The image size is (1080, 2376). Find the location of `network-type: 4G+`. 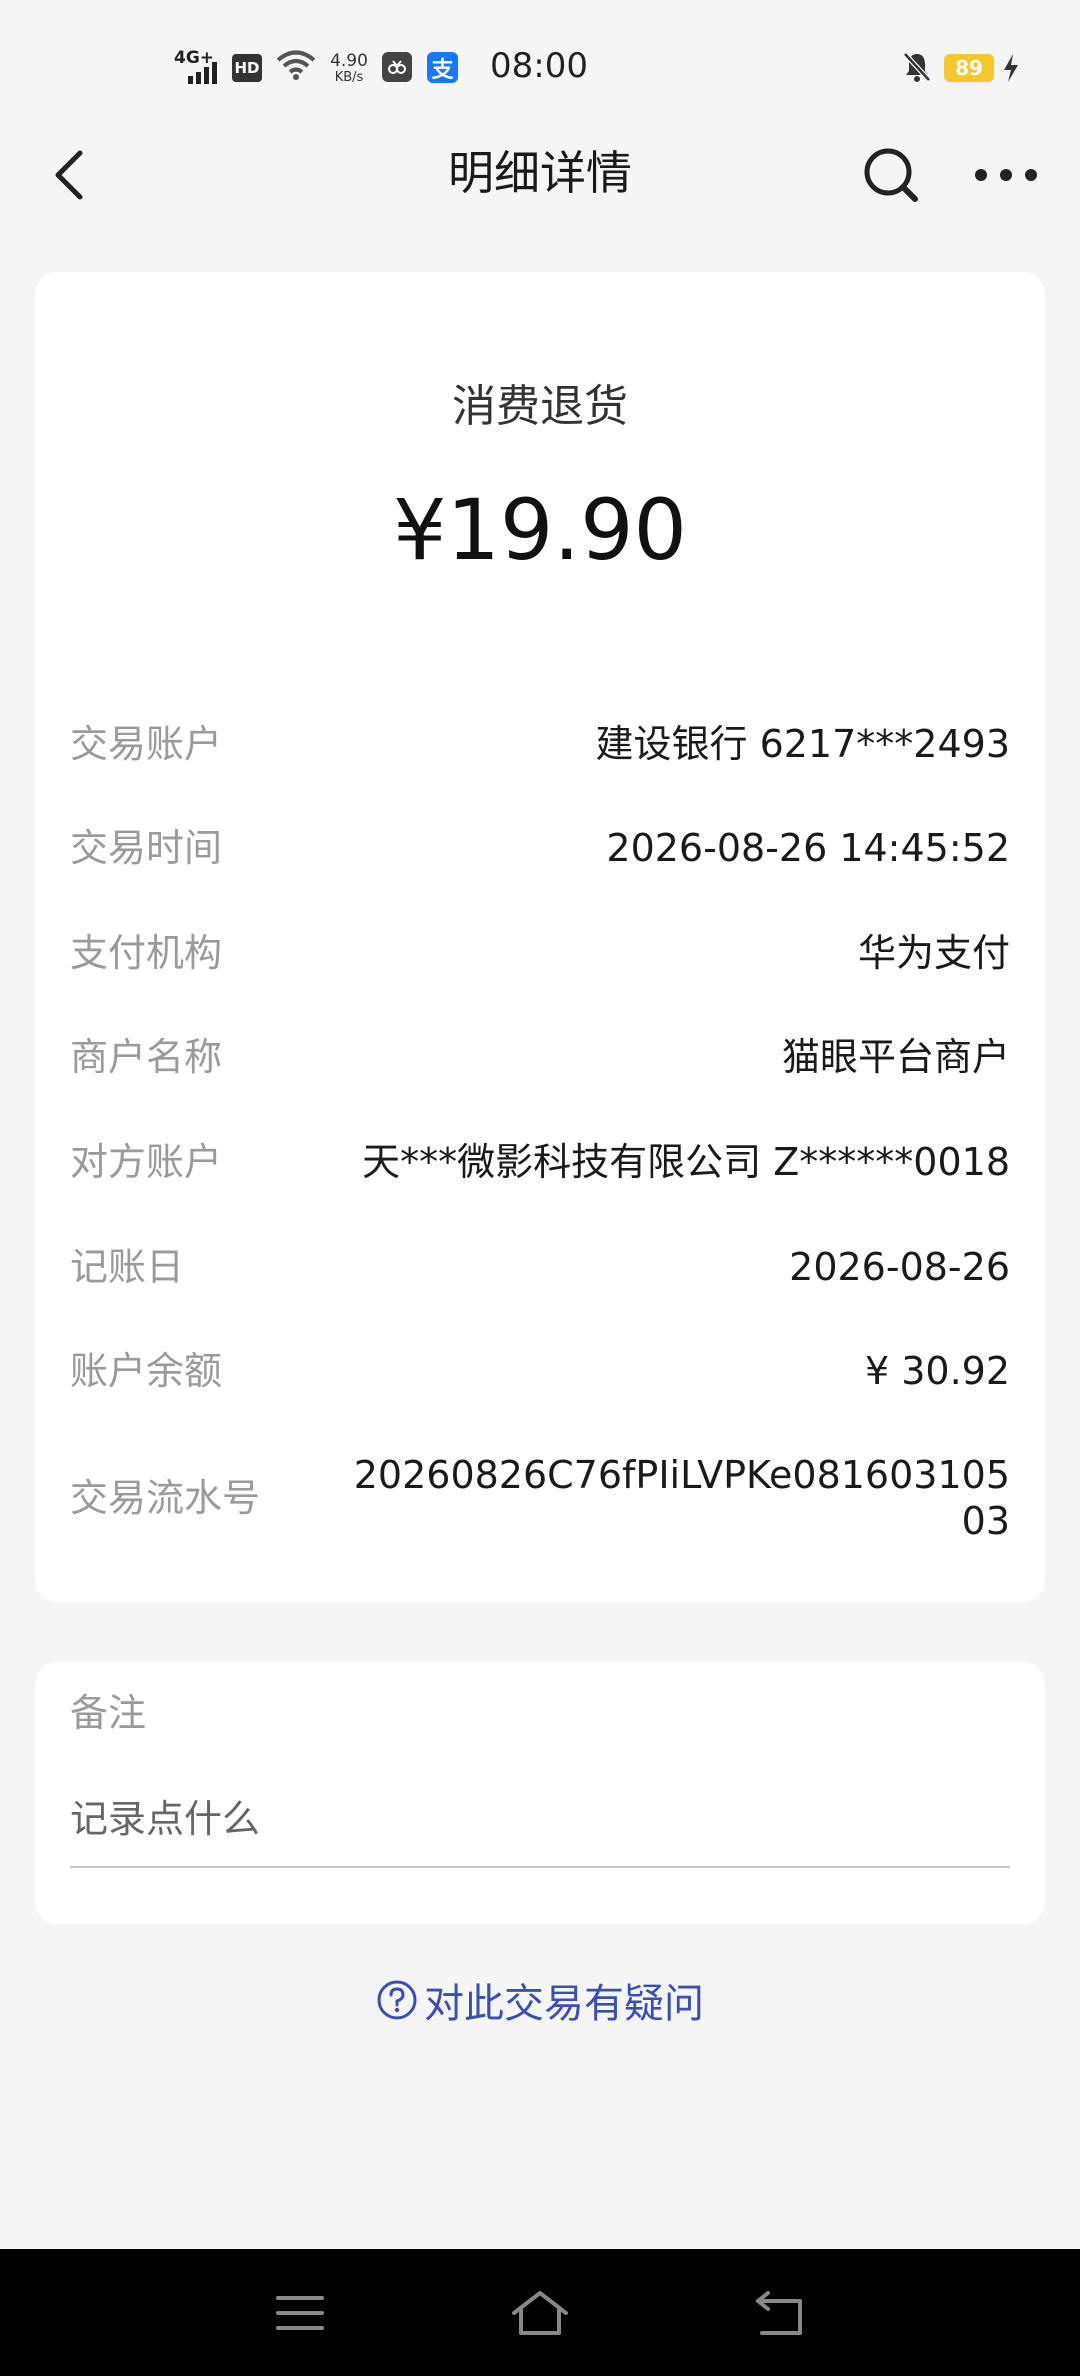

network-type: 4G+ is located at coordinates (194, 58).